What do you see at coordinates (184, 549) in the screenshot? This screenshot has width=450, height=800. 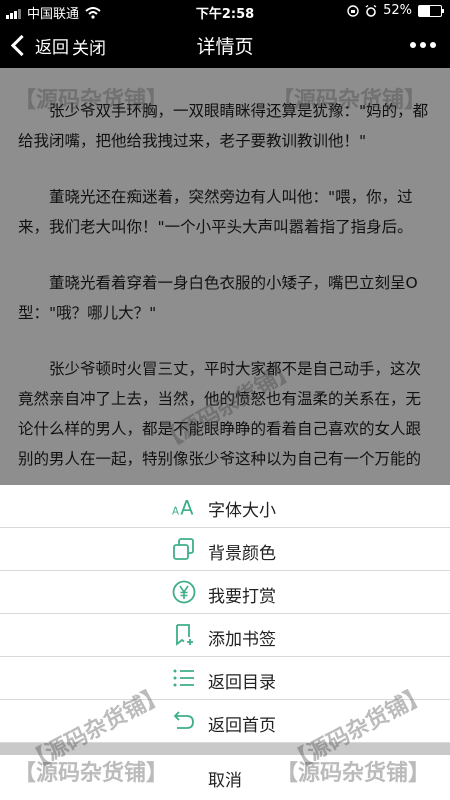 I see `background-color-icon` at bounding box center [184, 549].